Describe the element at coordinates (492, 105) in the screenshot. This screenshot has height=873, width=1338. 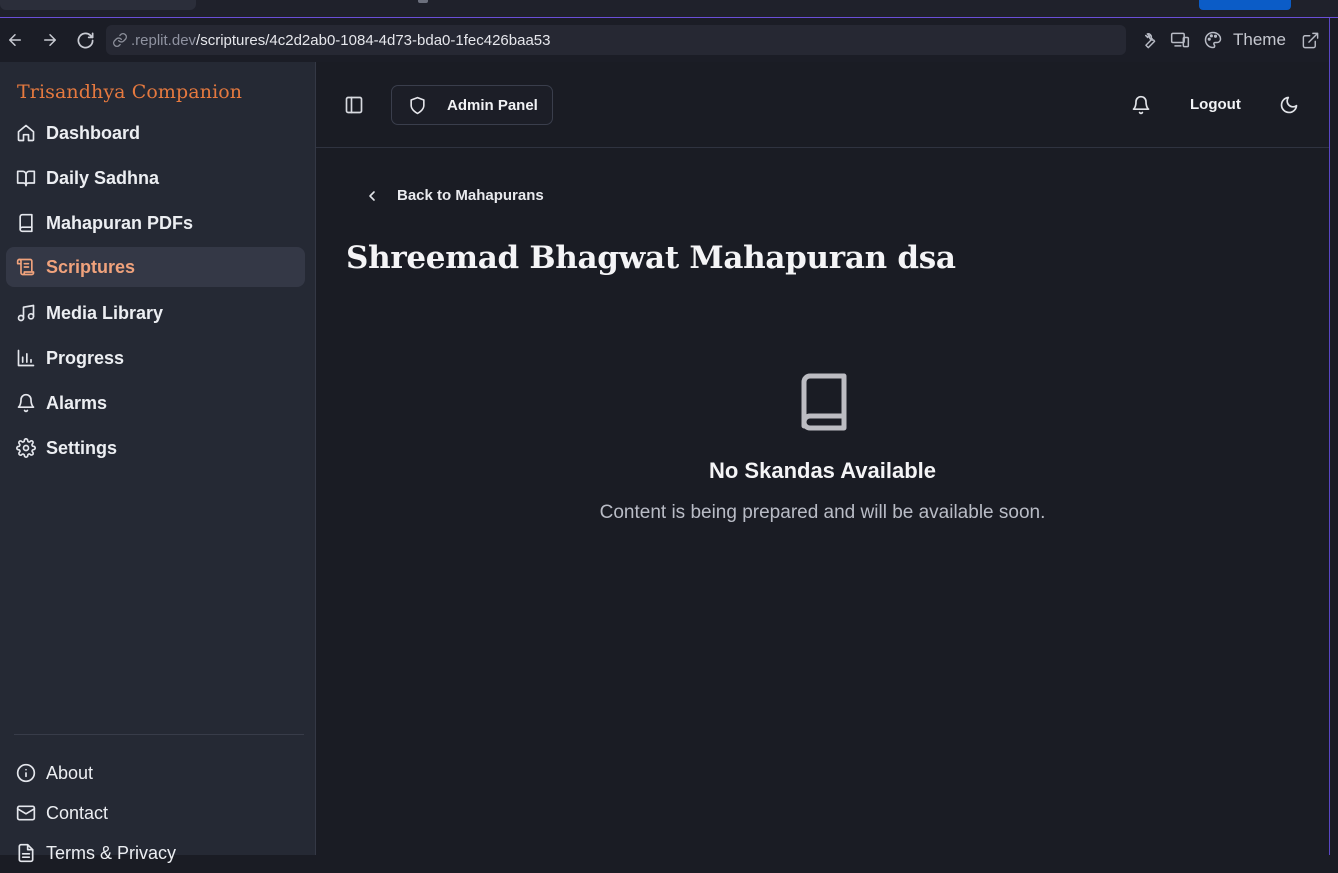
I see `admin-panel-label: Admin Panel` at that location.